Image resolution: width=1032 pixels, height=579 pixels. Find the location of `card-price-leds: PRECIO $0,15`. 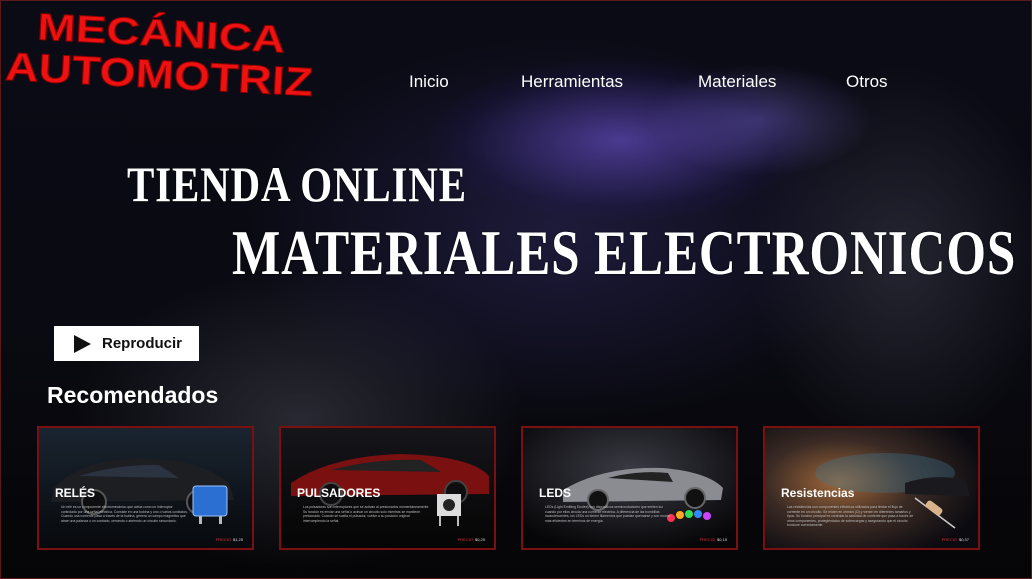

card-price-leds: PRECIO $0,15 is located at coordinates (713, 539).